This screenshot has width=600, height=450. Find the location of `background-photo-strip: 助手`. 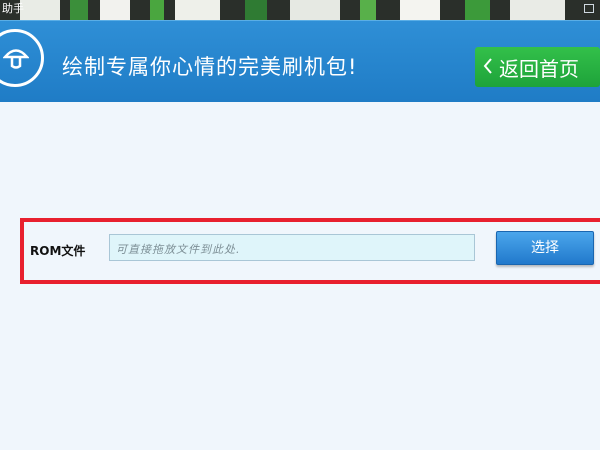

background-photo-strip: 助手 is located at coordinates (300, 10).